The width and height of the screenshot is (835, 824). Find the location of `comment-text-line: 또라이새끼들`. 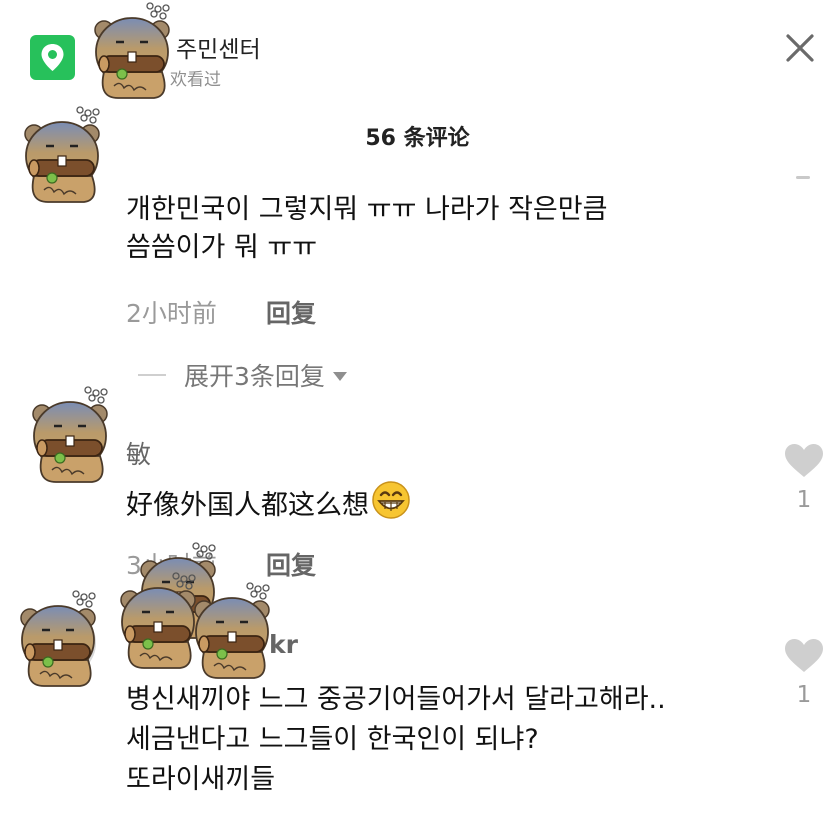

comment-text-line: 또라이새끼들 is located at coordinates (201, 779).